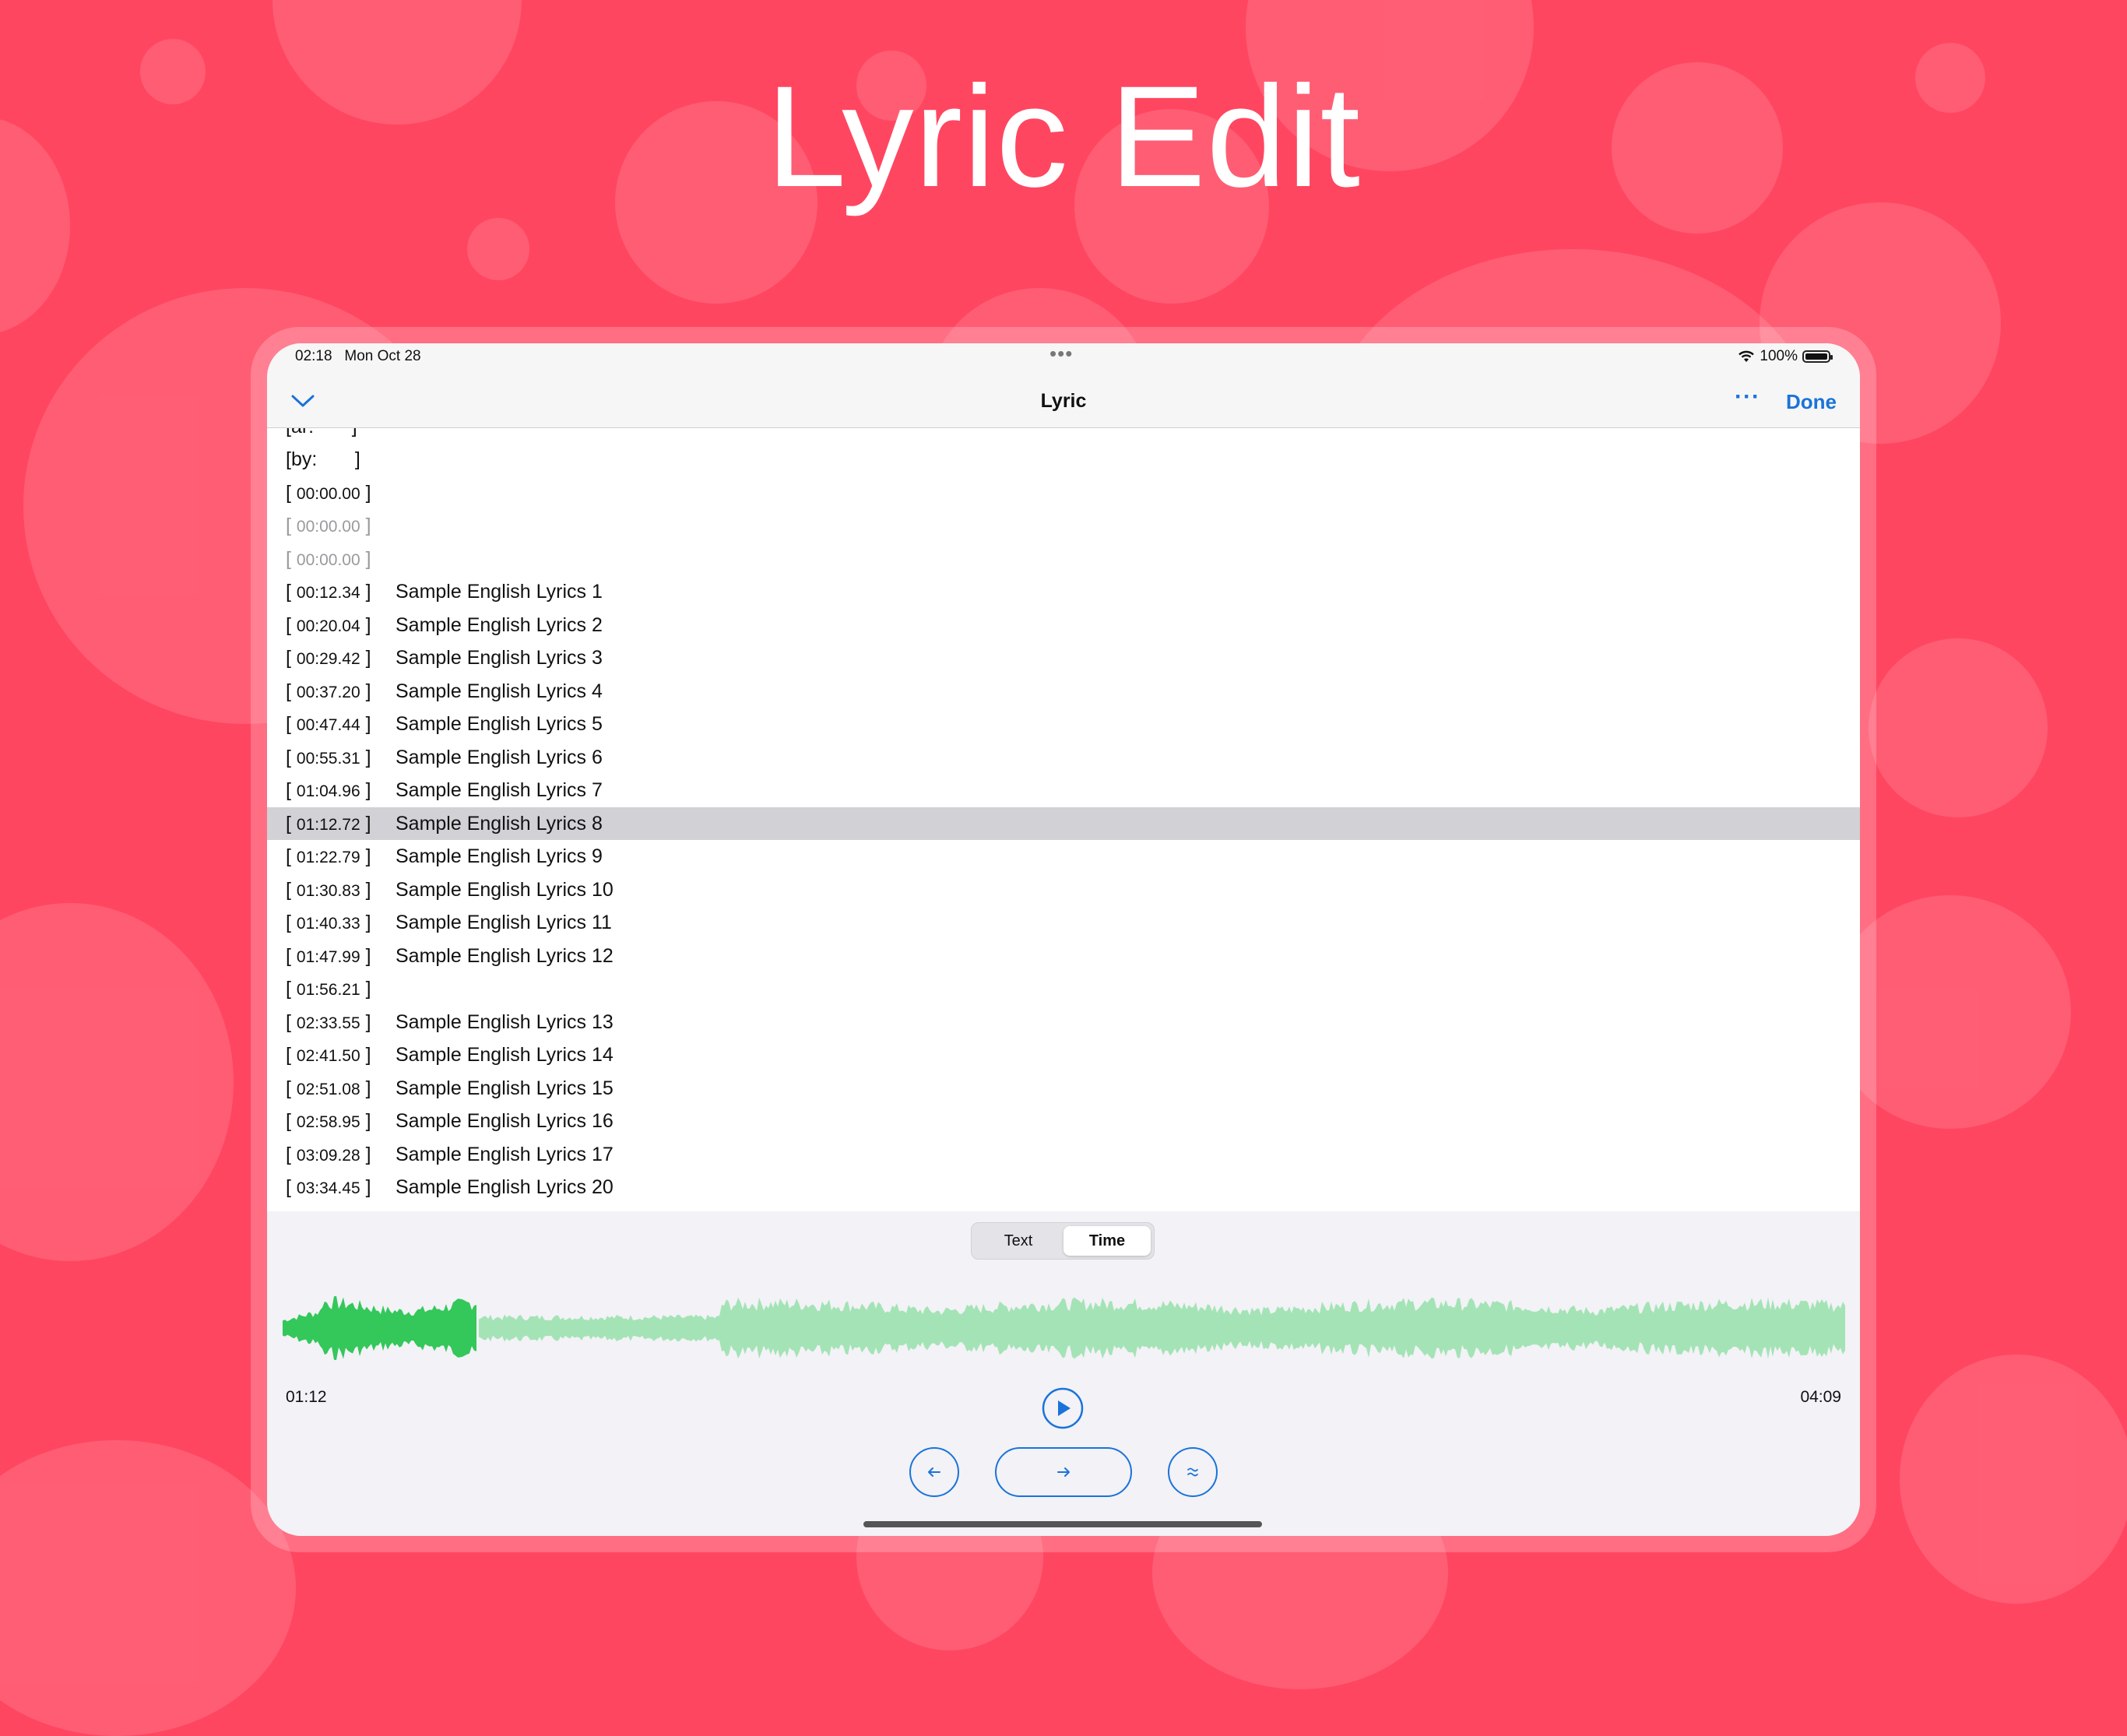  I want to click on lyric-timestamp: [by: ], so click(323, 459).